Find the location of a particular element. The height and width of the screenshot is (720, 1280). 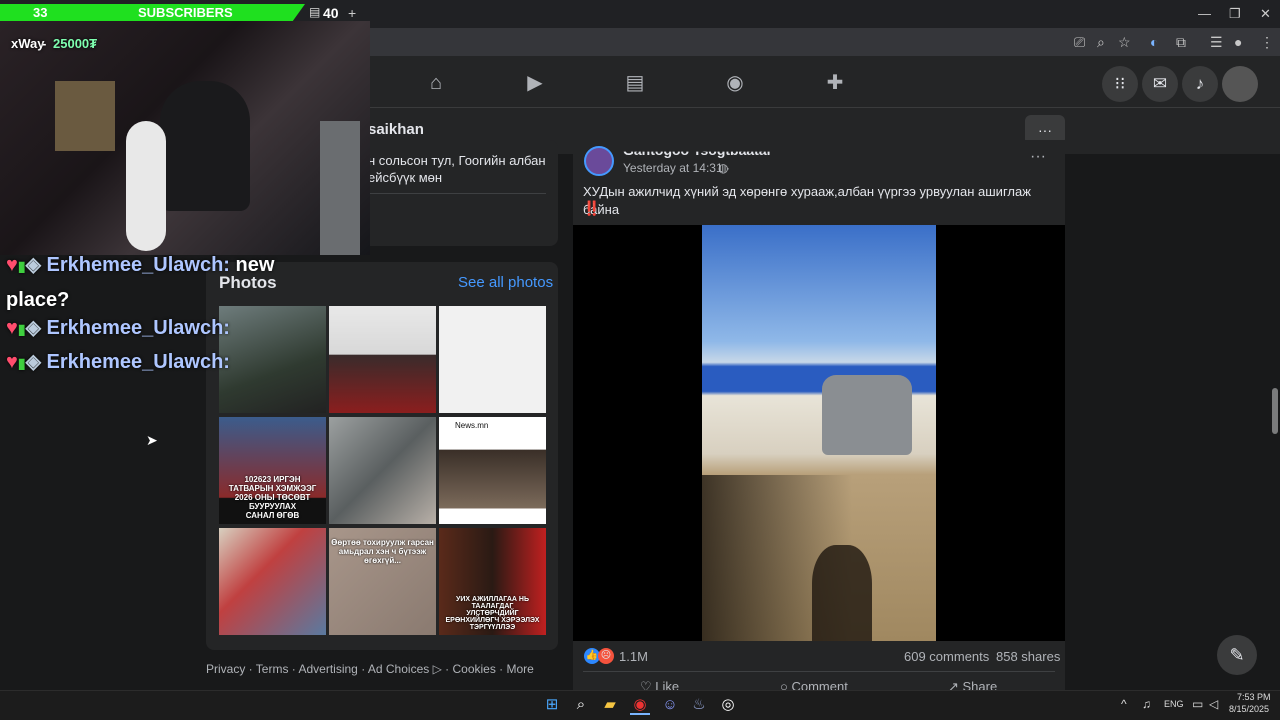

chat-message: ♥▮◈ Erkhemee_Ulawch: new place? is located at coordinates (161, 282).